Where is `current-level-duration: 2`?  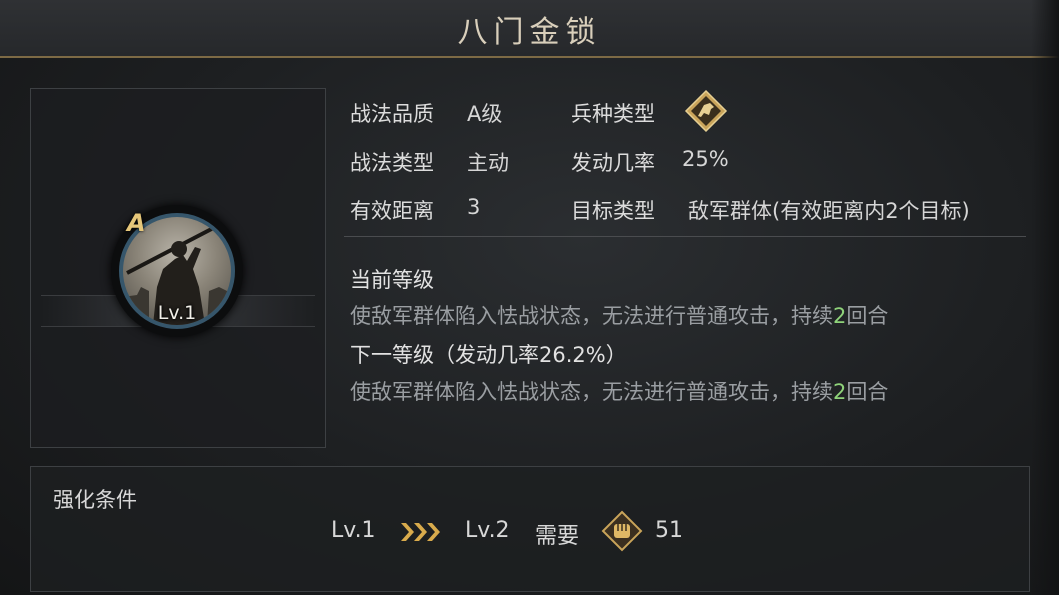 current-level-duration: 2 is located at coordinates (840, 316).